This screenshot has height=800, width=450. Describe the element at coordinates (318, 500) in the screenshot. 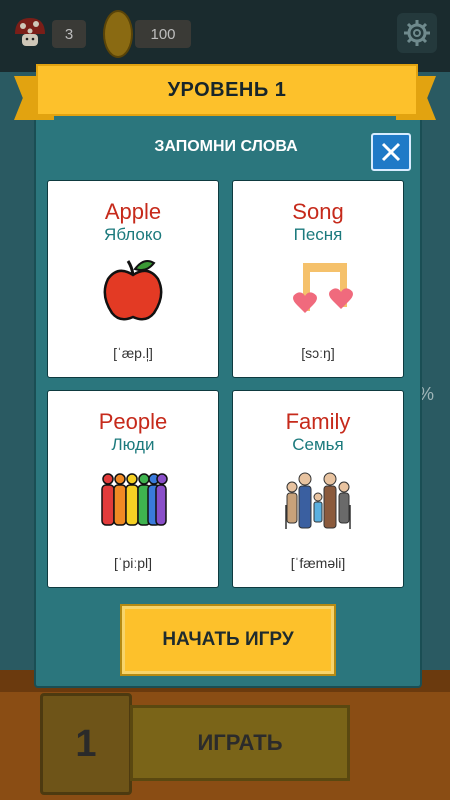

I see `family-icon` at that location.